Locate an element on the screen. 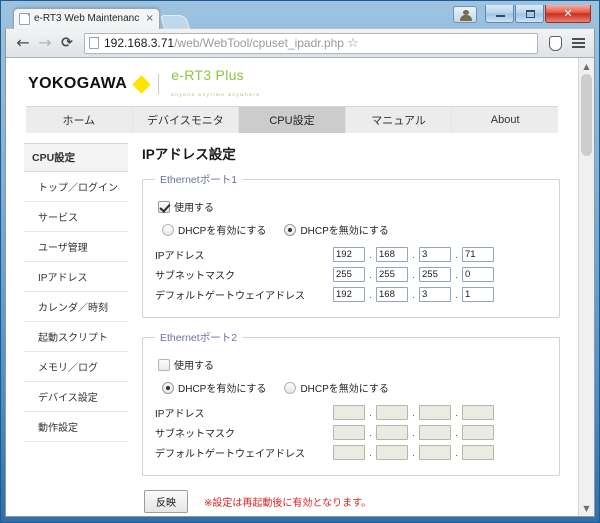  sidebar-item-startup-script: 起動スクリプト is located at coordinates (76, 337).